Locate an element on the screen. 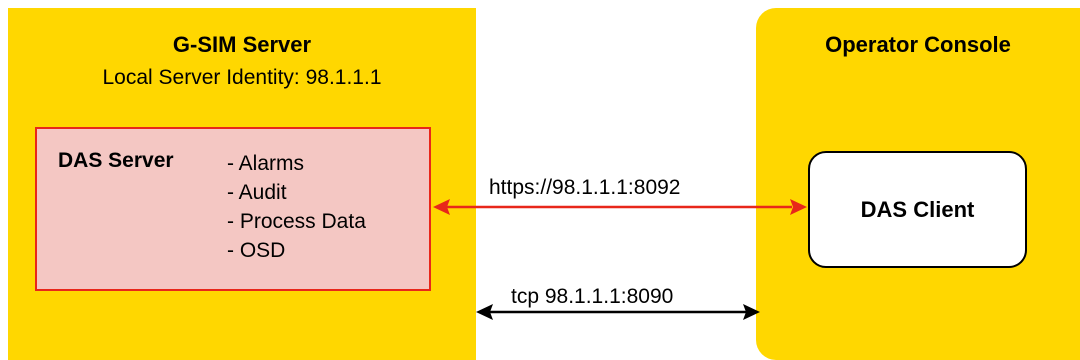 This screenshot has height=360, width=1080. https-connection-arrow is located at coordinates (620, 207).